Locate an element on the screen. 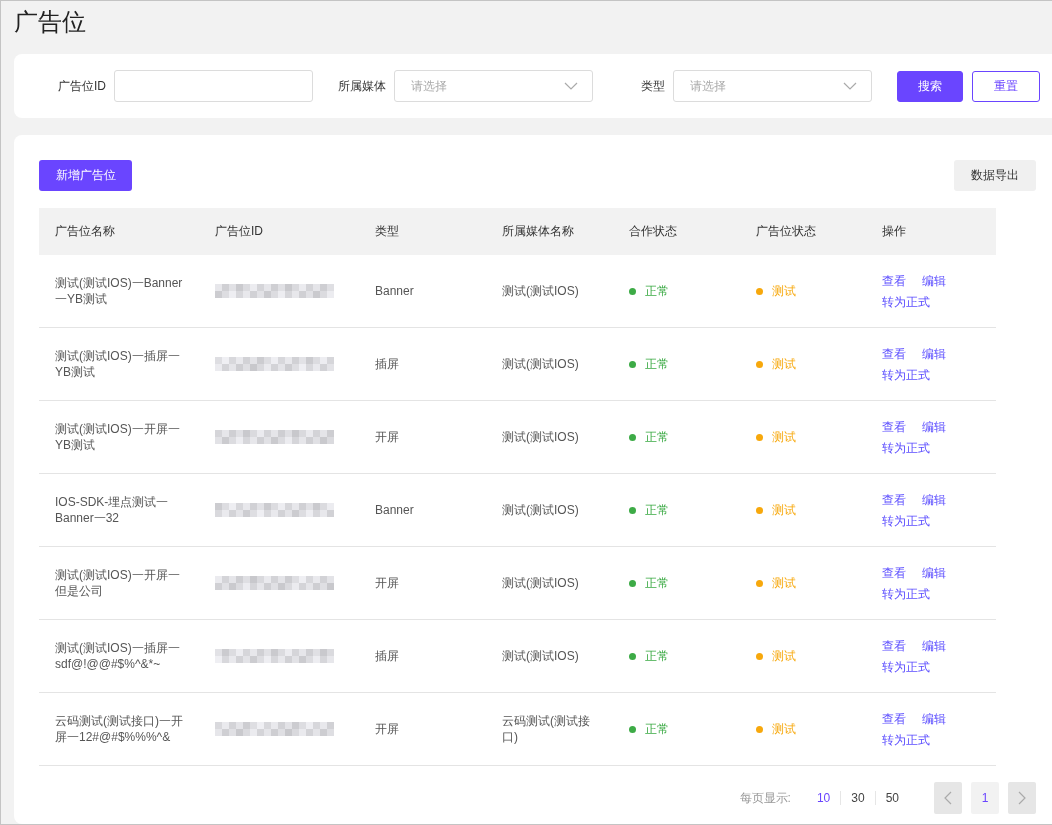  table-cell-text: 云码测试(测试接口) is located at coordinates (546, 729).